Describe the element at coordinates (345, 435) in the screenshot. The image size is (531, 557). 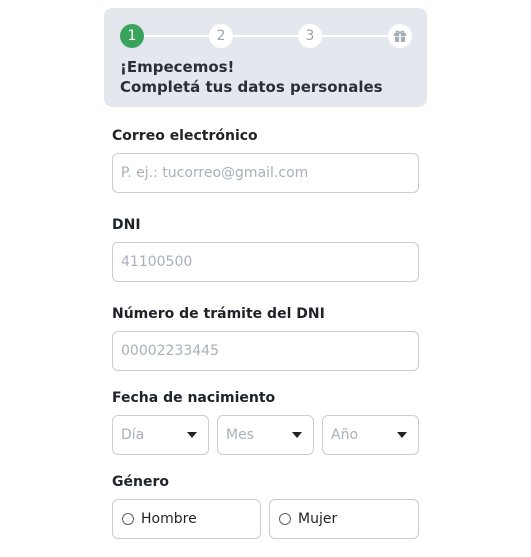
I see `birth-year-value: Año` at that location.